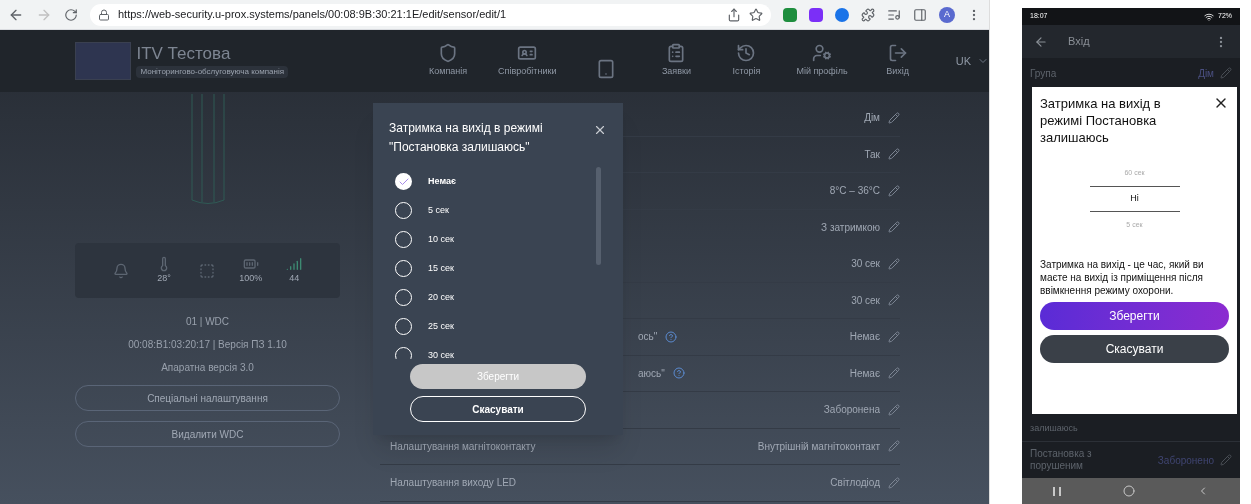 The height and width of the screenshot is (504, 1251). What do you see at coordinates (312, 15) in the screenshot?
I see `url-text: https://web-security.u-prox.systems/panels/00:08:9B:30:21:1E/edit/sensor/edit/1` at bounding box center [312, 15].